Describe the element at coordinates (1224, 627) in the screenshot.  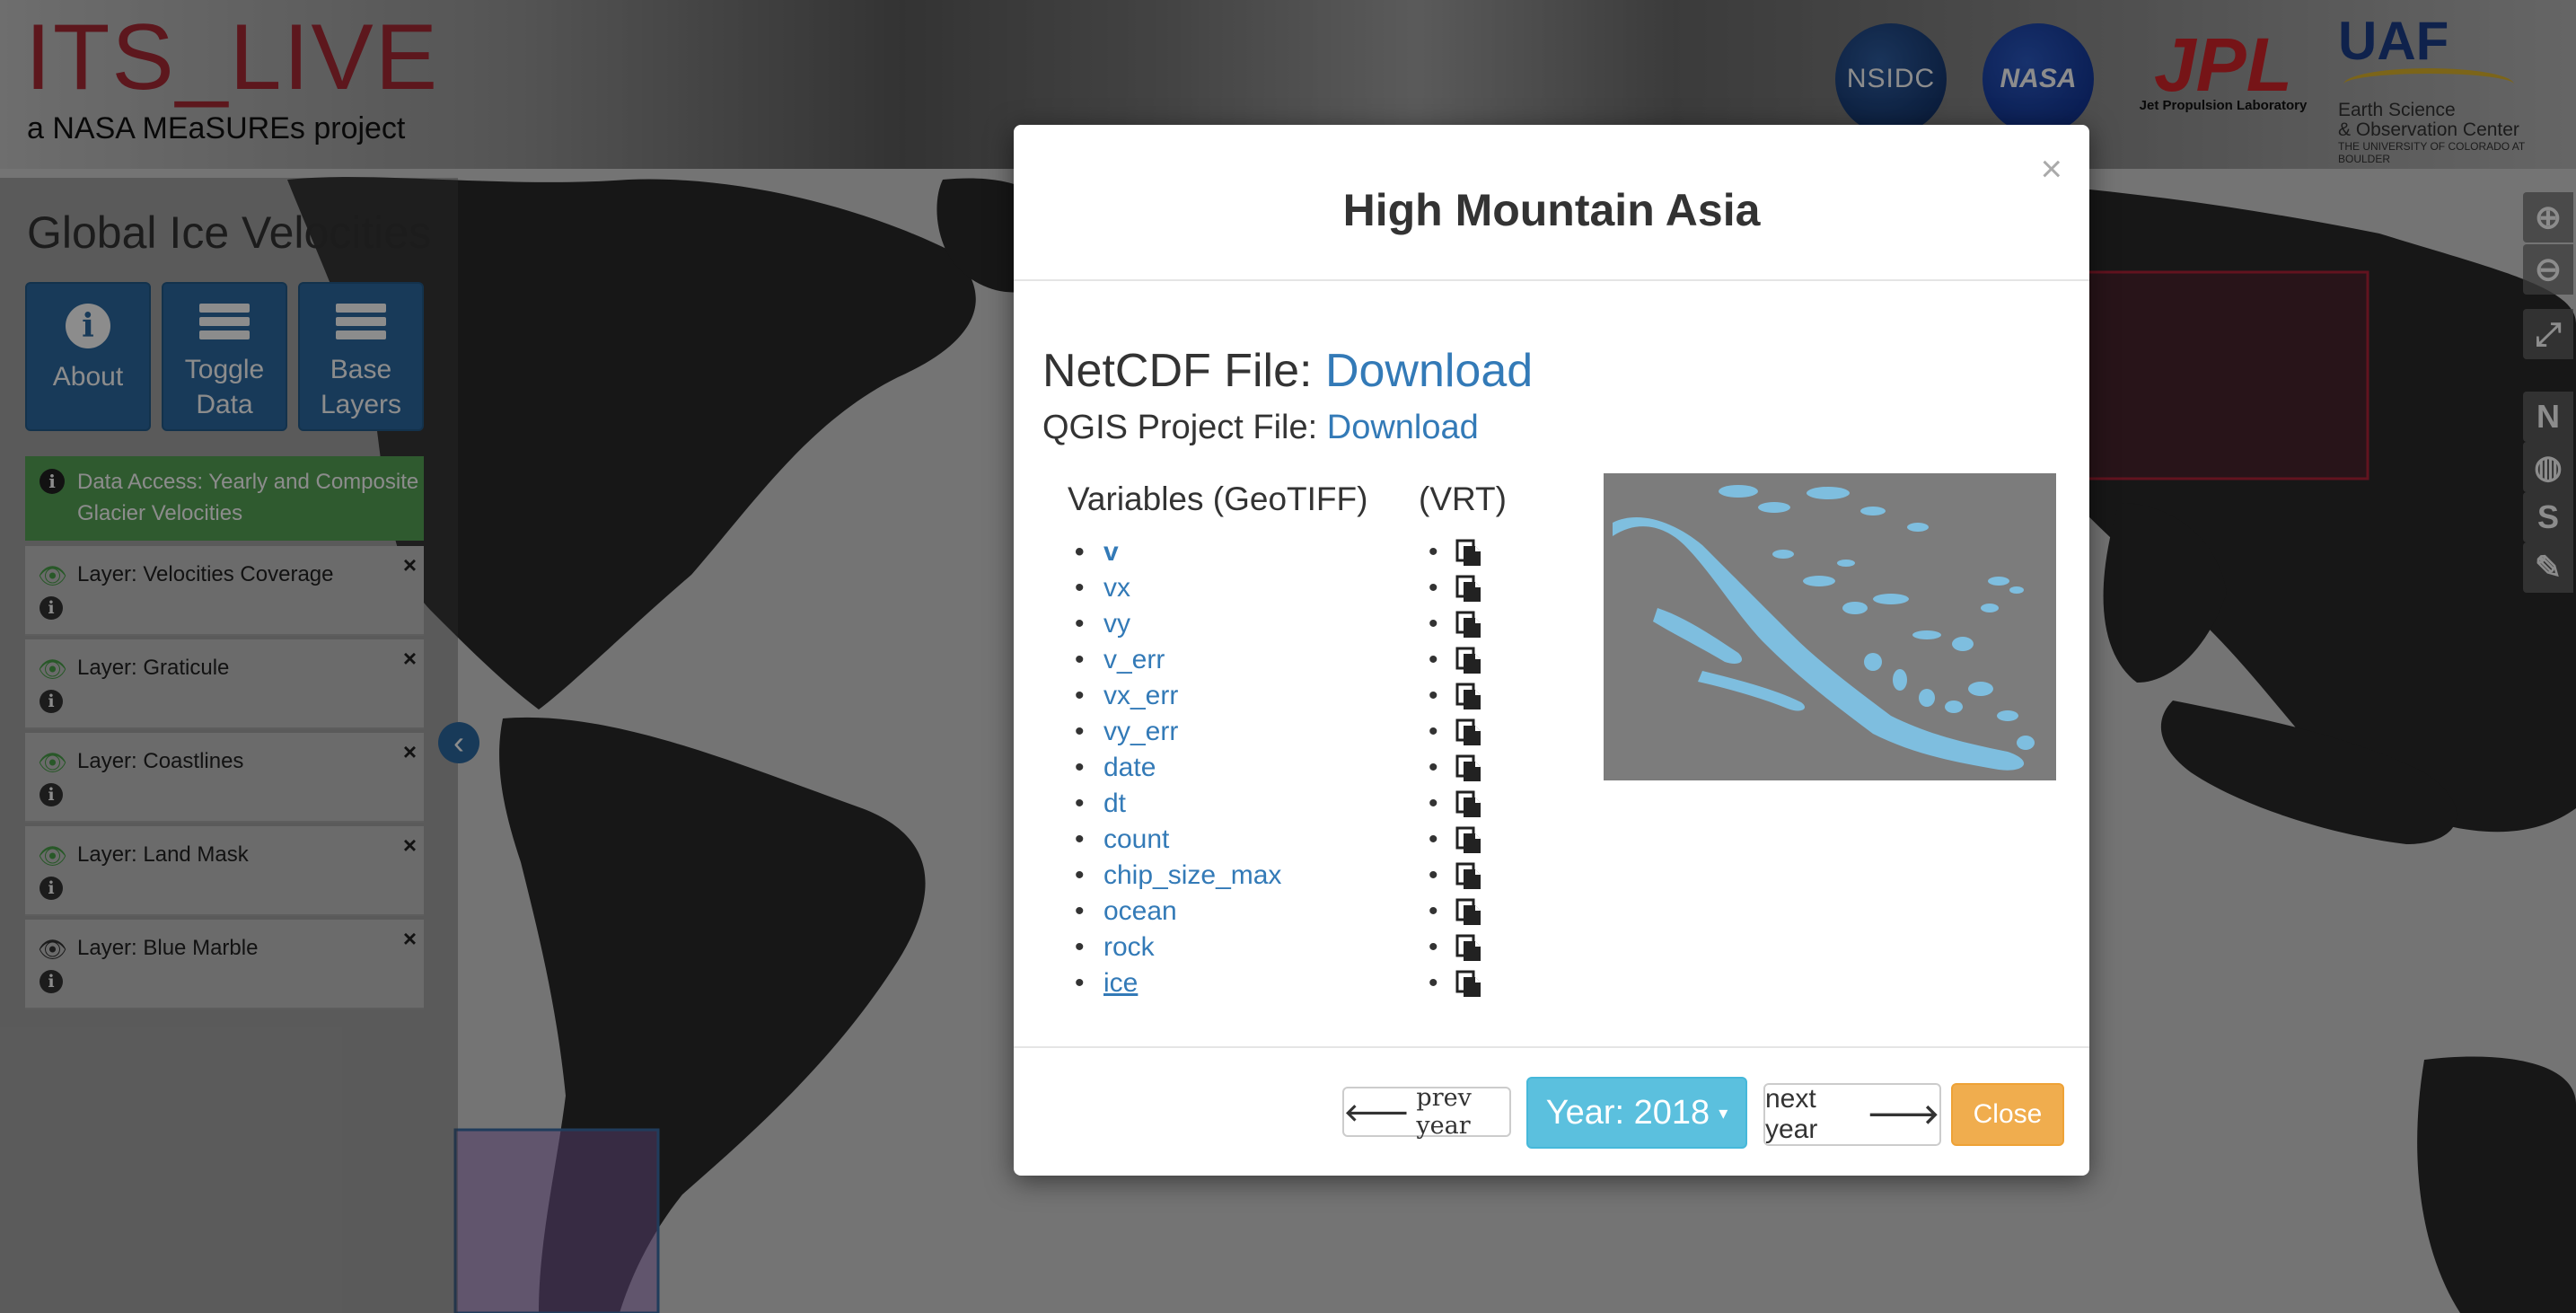
I see `variable-link-vy: vy` at that location.